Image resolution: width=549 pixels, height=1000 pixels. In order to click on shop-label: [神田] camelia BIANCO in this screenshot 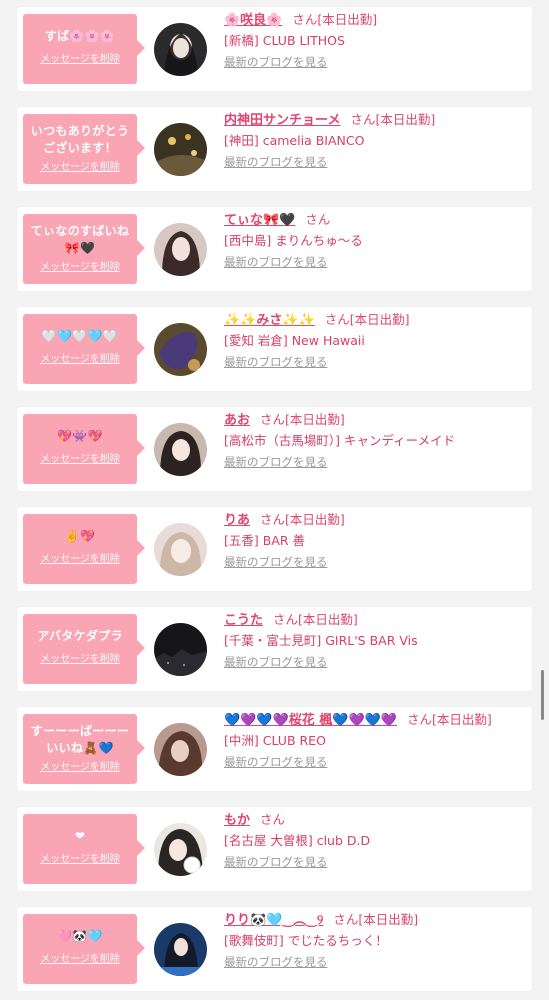, I will do `click(294, 140)`.